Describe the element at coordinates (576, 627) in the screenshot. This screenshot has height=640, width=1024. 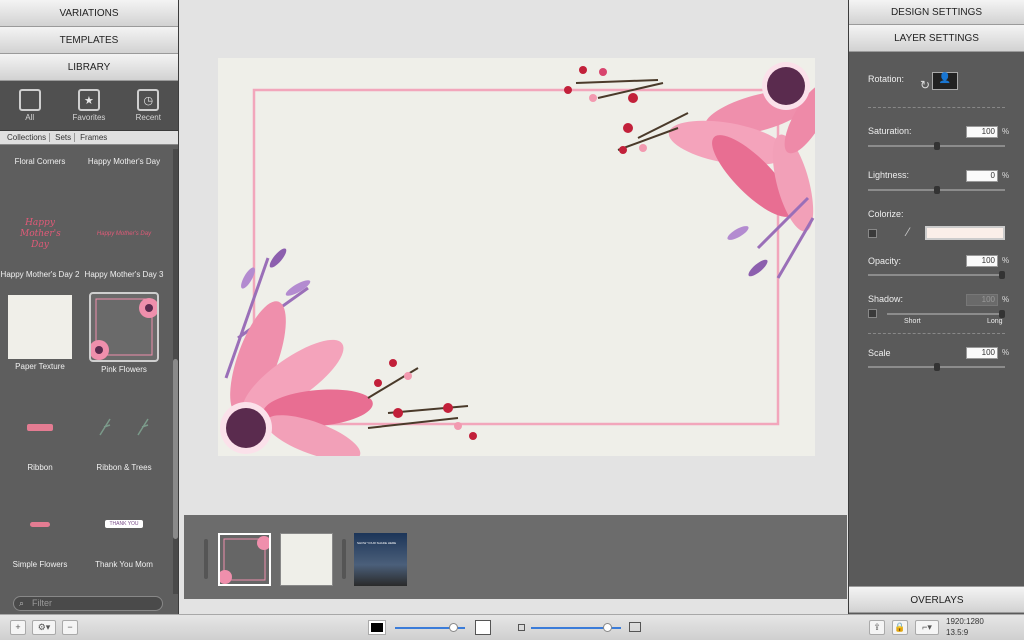
I see `thumb-size-slider` at that location.